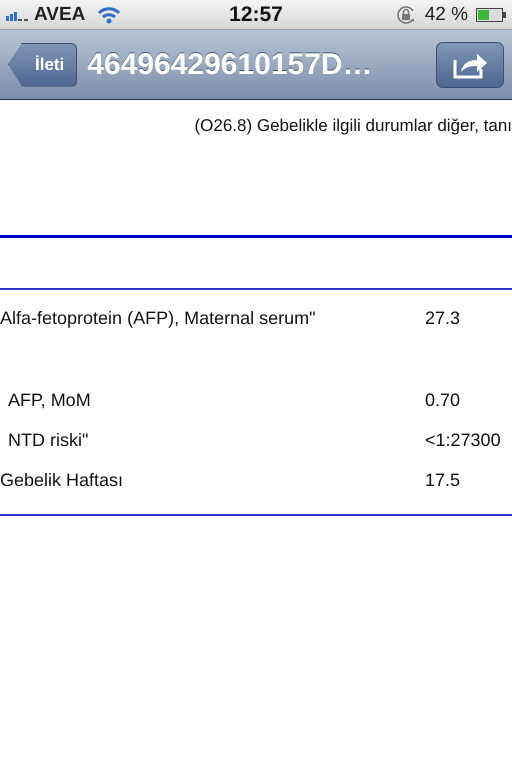 The image size is (512, 768). Describe the element at coordinates (353, 126) in the screenshot. I see `diagnosis-text: (O26.8) Gebelikle ilgili durumlar diğer, tanı` at that location.